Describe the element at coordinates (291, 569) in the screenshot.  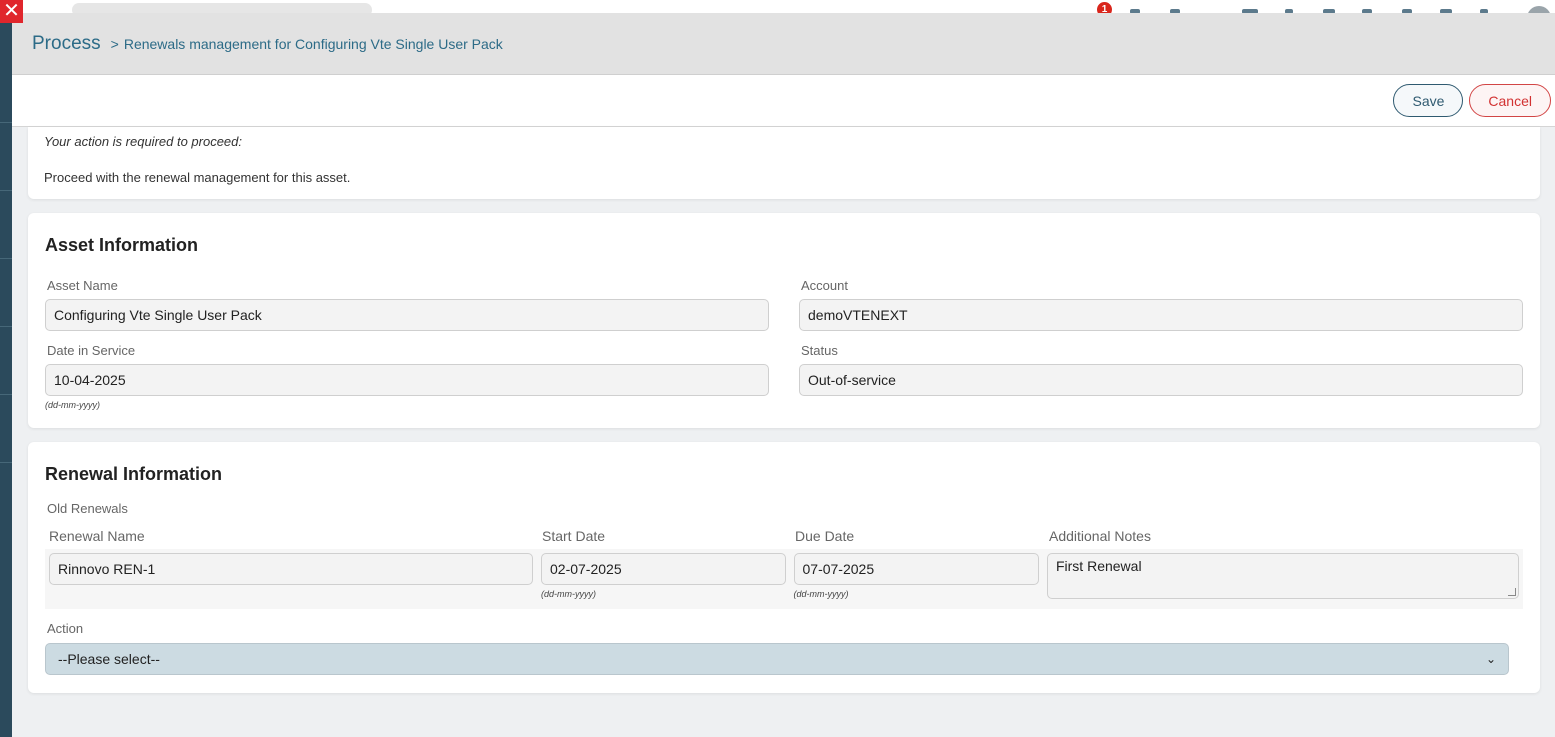
I see `renewal-name-field: Rinnovo REN-1` at that location.